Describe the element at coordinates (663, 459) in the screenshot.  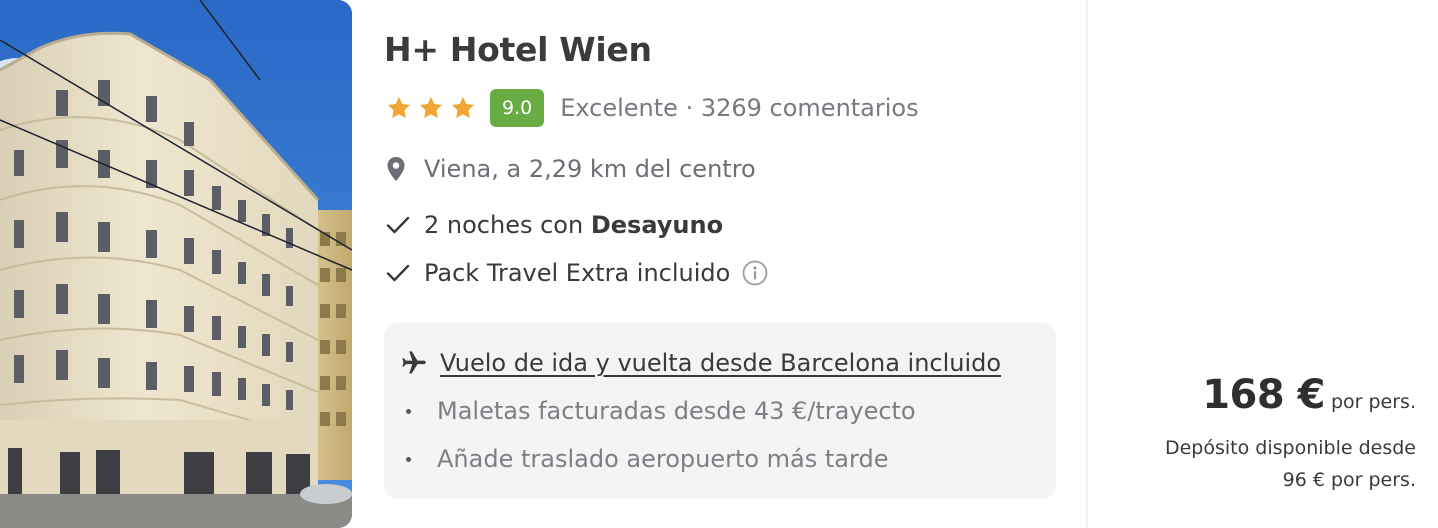
I see `flight-detail-text: Añade traslado aeropuerto más tarde` at that location.